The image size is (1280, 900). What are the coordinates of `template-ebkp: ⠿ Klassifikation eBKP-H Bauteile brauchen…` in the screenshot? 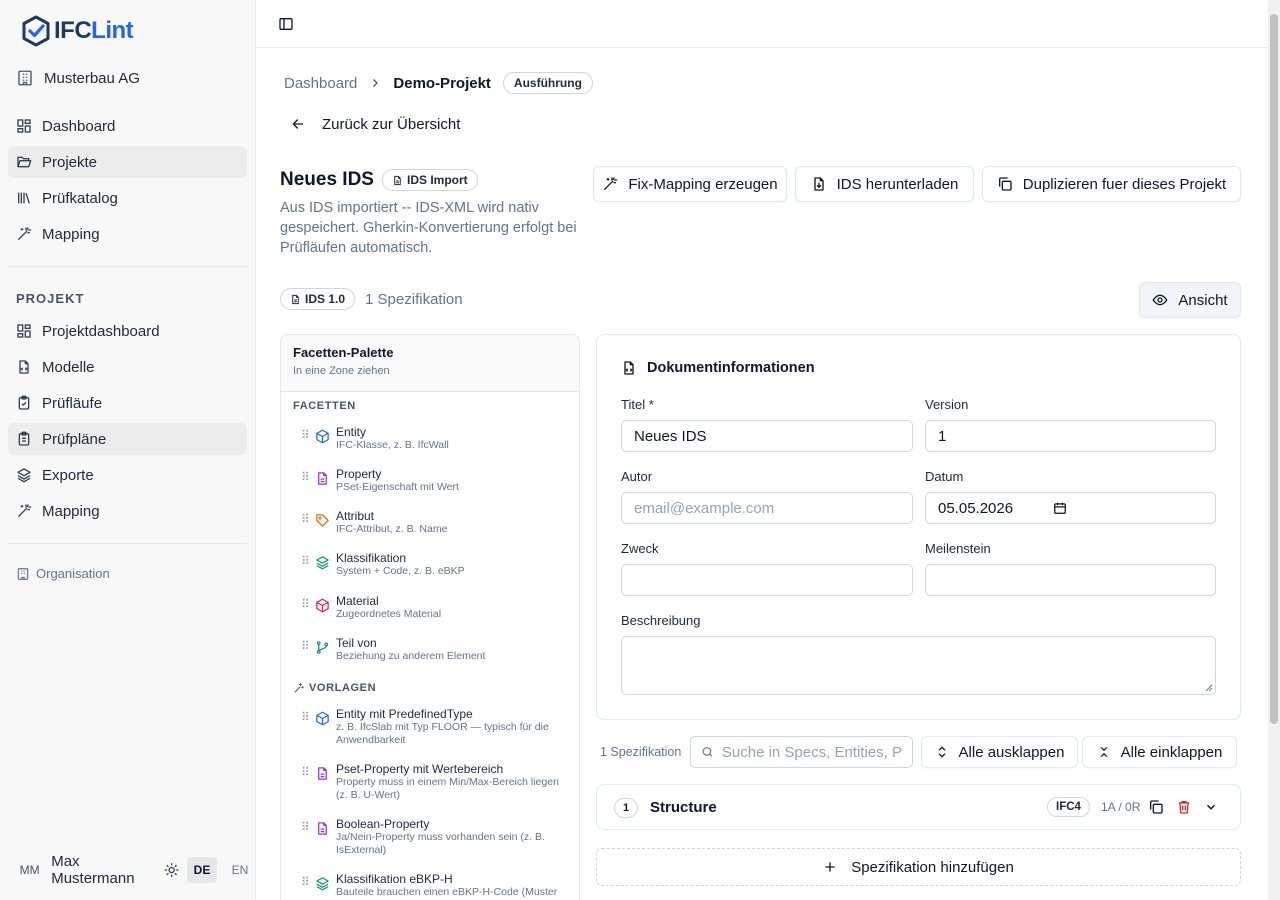 It's located at (436, 885).